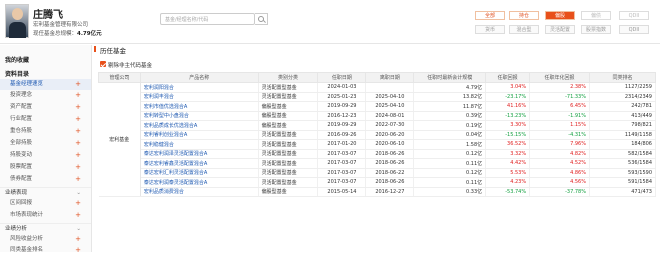  What do you see at coordinates (390, 192) in the screenshot?
I see `end-date: 2016-12-27` at bounding box center [390, 192].